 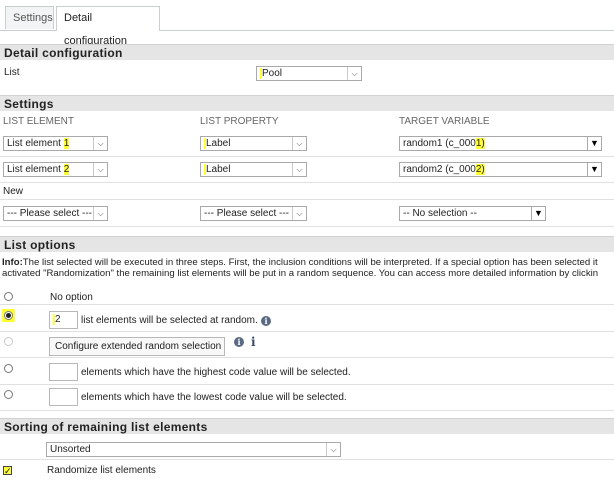 I want to click on target-variable-text: random1 (c_000, so click(x=439, y=143).